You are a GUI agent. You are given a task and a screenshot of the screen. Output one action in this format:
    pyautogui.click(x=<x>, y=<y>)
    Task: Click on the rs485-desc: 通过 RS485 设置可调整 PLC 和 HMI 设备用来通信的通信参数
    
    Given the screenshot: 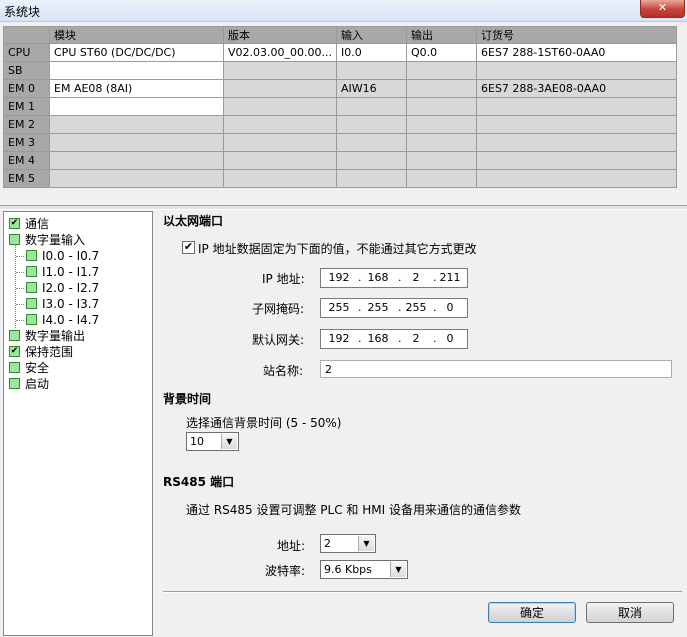 What is the action you would take?
    pyautogui.click(x=353, y=510)
    